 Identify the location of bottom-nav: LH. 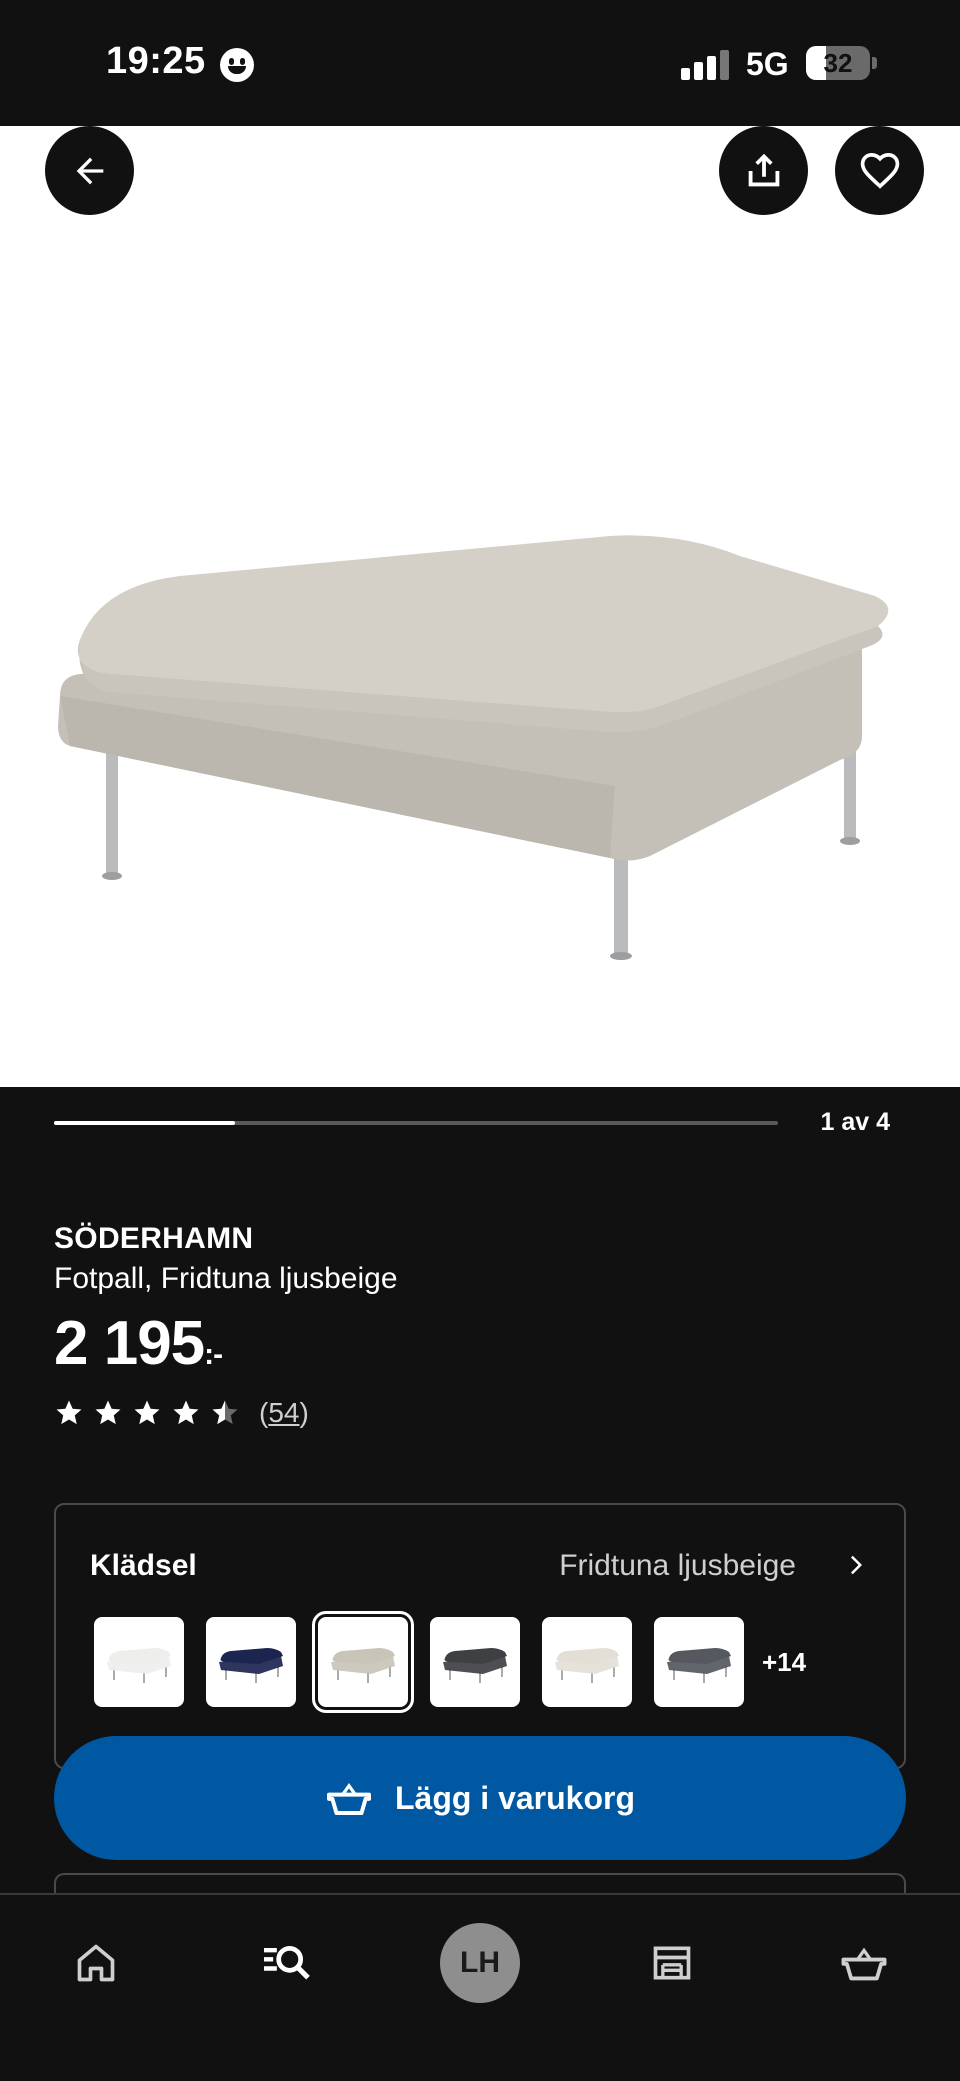
(480, 1987).